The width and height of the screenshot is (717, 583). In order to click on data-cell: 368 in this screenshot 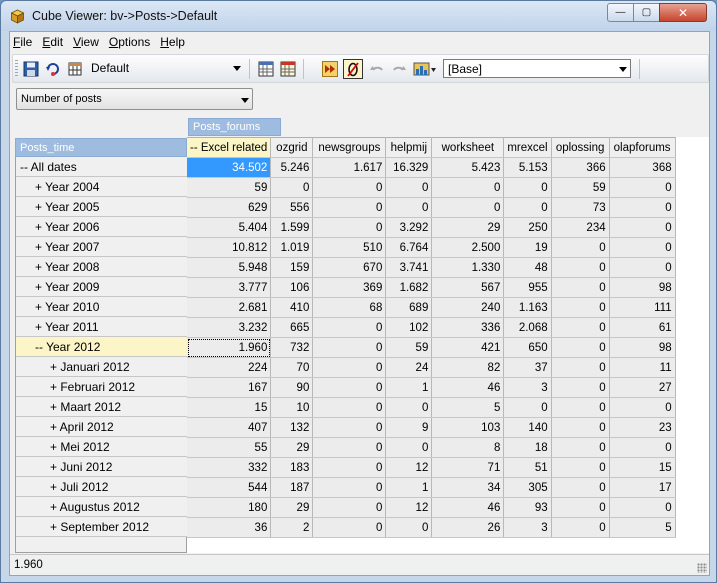, I will do `click(642, 167)`.